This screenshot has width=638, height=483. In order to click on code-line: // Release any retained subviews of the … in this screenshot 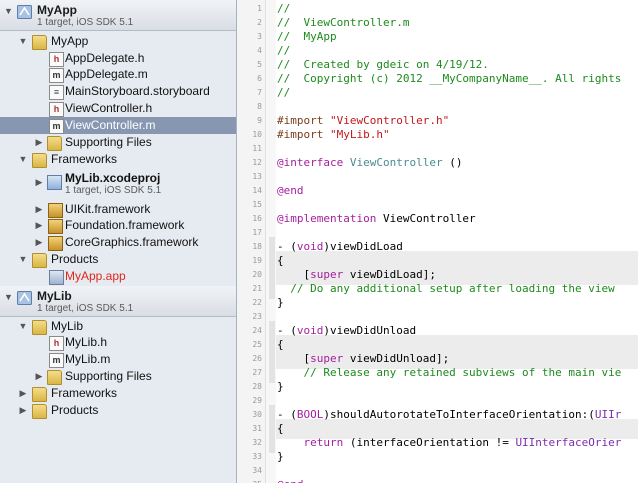, I will do `click(449, 373)`.